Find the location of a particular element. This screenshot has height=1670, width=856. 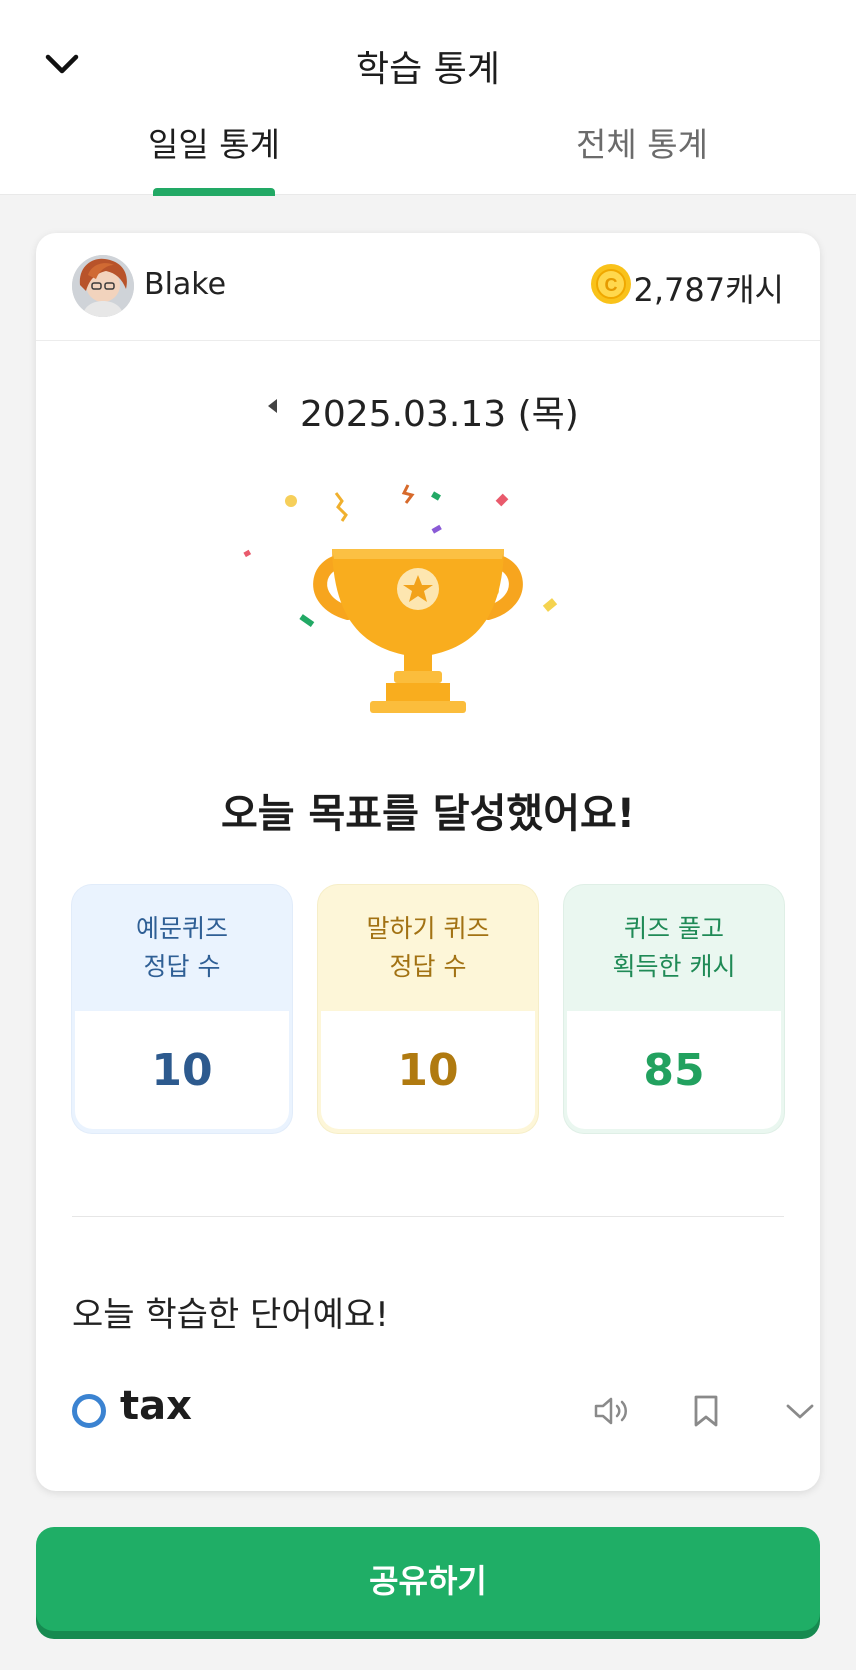

stat-card-earned-cash: 퀴즈 풀고 획득한 캐시 85 is located at coordinates (674, 1009).